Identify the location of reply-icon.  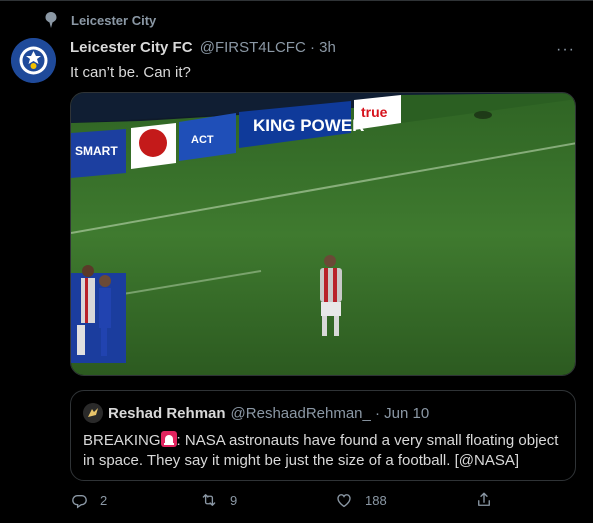
(79, 501).